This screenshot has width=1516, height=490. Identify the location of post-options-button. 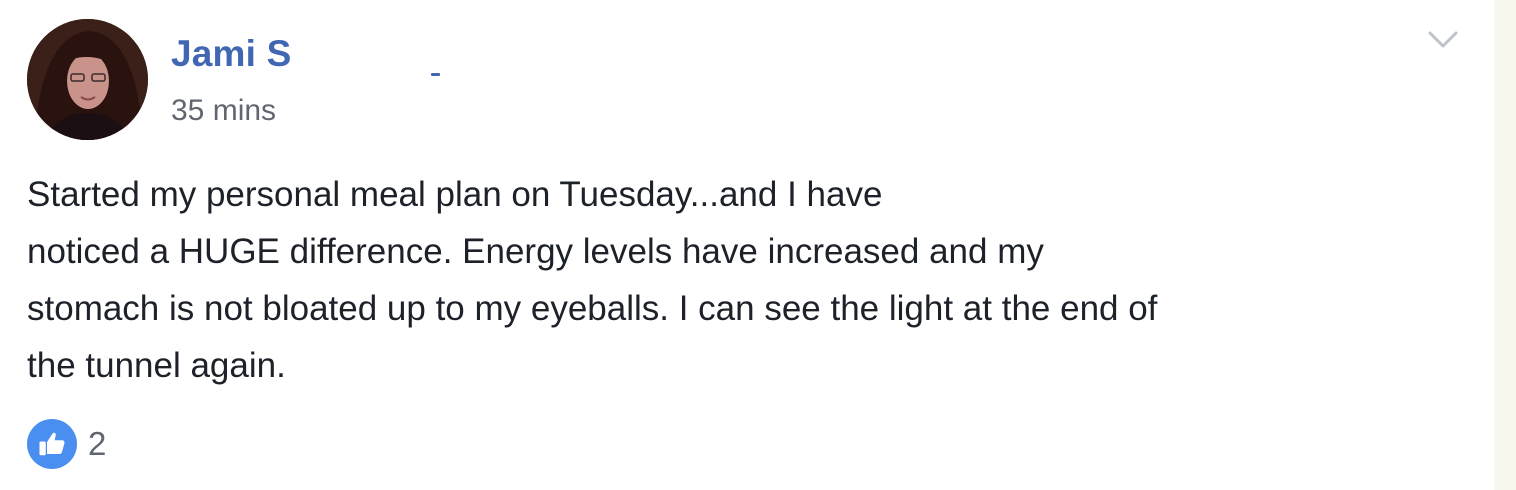
(1443, 40).